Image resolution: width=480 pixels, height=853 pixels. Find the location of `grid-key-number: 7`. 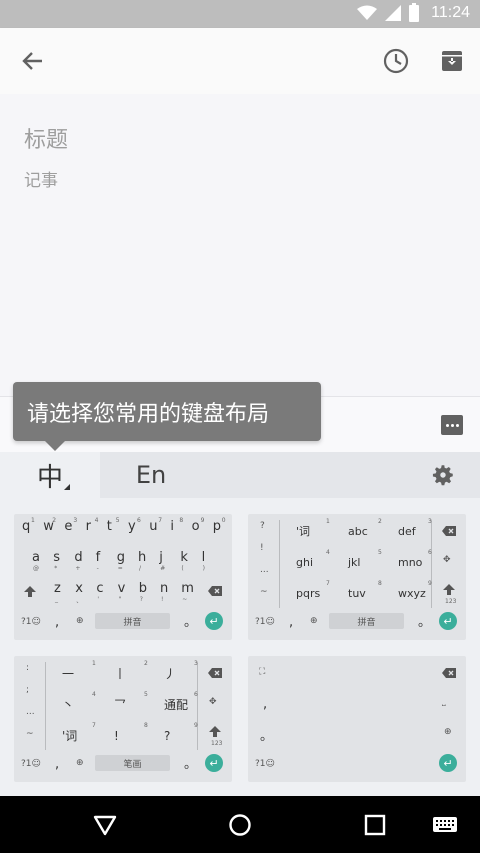

grid-key-number: 7 is located at coordinates (328, 583).